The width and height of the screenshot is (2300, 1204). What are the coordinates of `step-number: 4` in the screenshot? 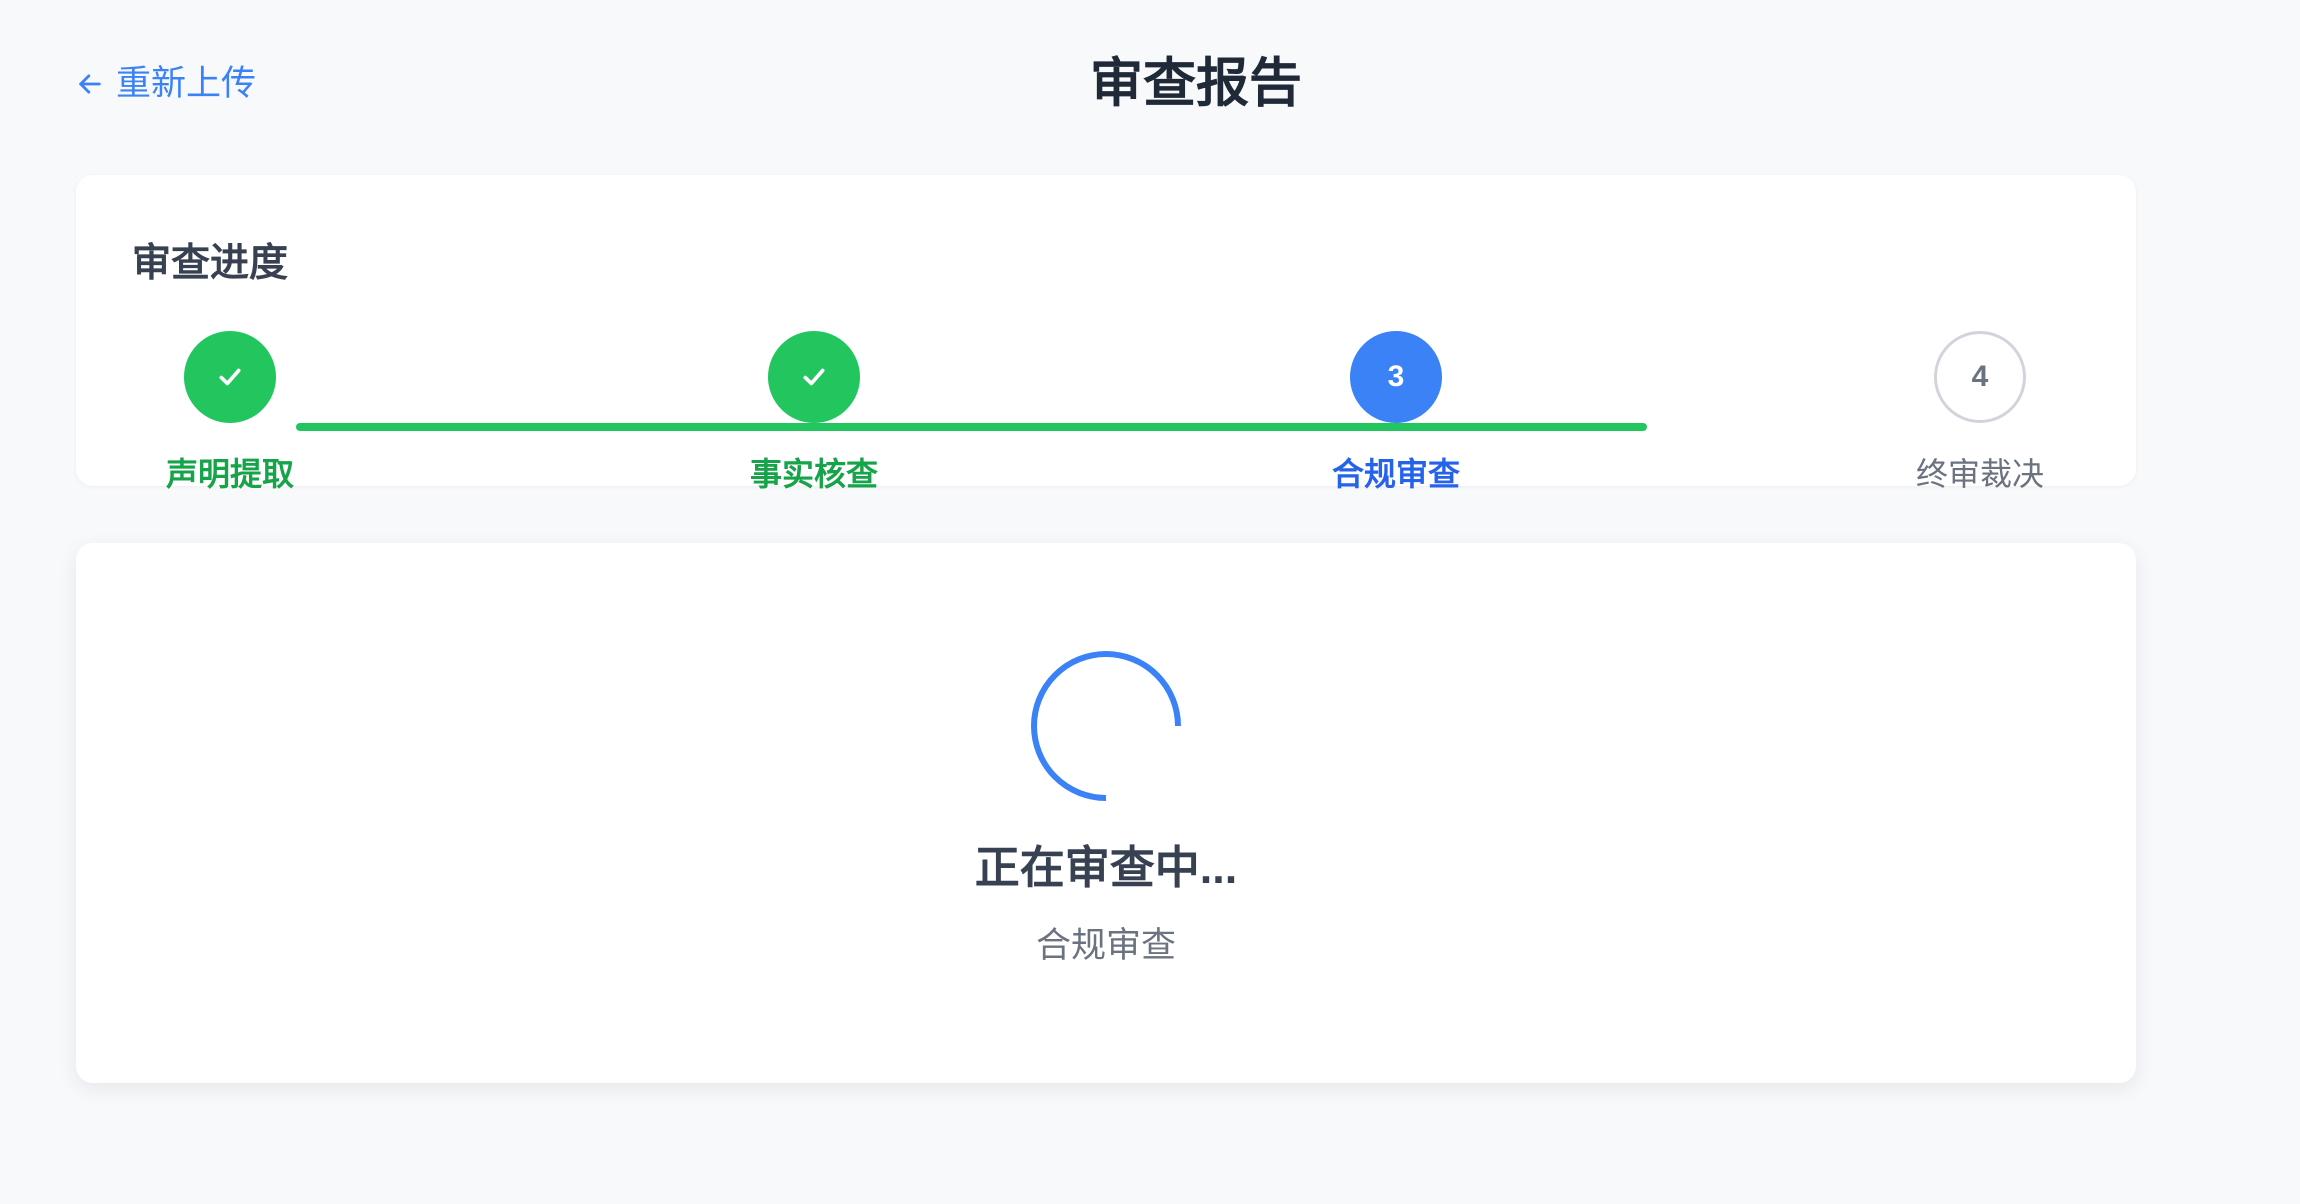 It's located at (1980, 376).